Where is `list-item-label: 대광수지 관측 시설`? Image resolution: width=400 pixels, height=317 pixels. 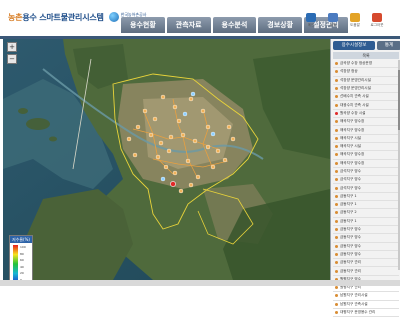
list-item-label: 대광수지 관측 시설 is located at coordinates (354, 104).